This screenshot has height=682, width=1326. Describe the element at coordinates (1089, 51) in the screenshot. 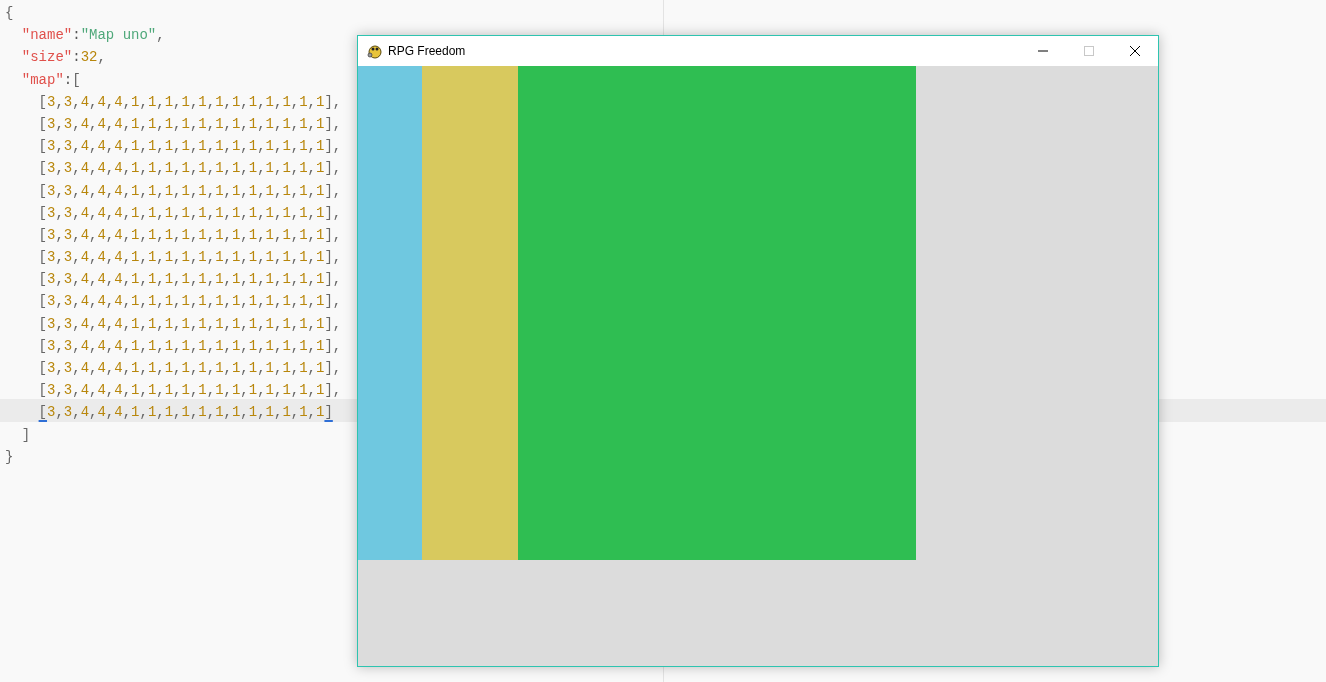

I see `maximize-icon` at that location.